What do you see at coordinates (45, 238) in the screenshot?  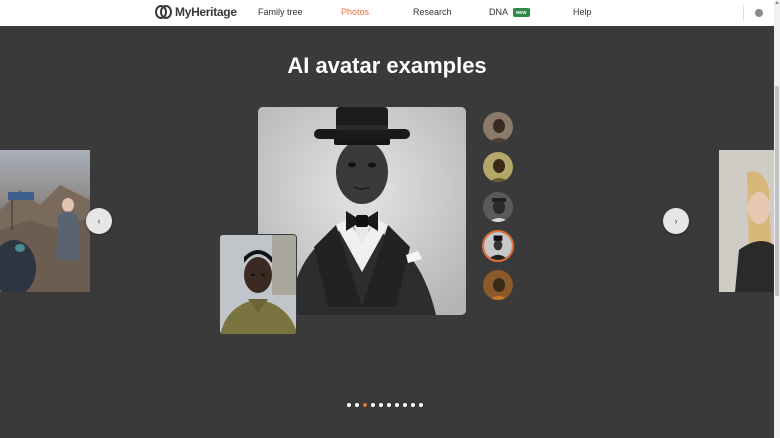 I see `landscape-photo` at bounding box center [45, 238].